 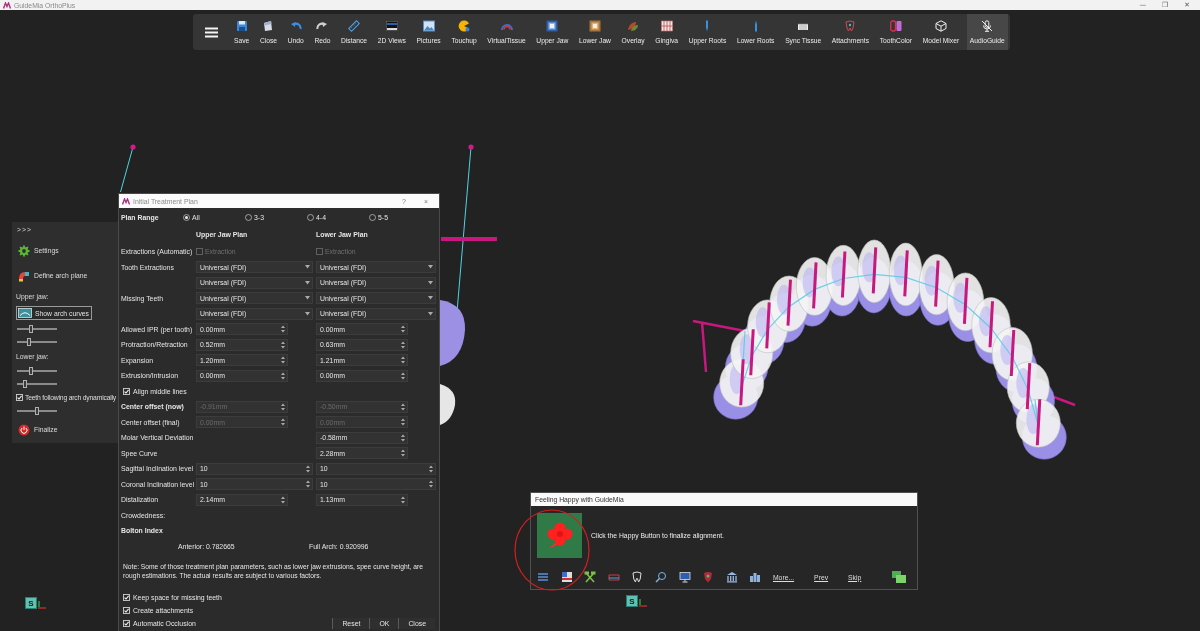 What do you see at coordinates (633, 26) in the screenshot?
I see `leaf-icon` at bounding box center [633, 26].